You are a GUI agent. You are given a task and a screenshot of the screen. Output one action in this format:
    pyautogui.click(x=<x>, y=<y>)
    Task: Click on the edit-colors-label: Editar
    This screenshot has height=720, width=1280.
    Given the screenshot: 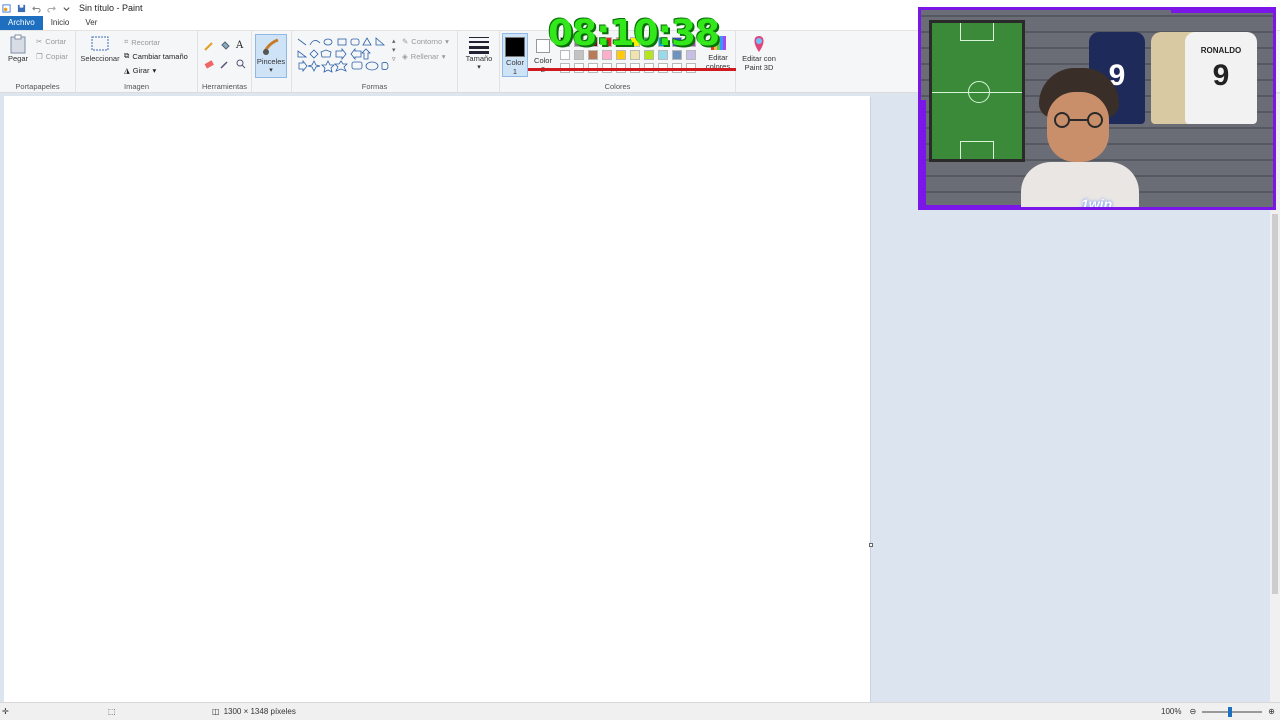 What is the action you would take?
    pyautogui.click(x=718, y=57)
    